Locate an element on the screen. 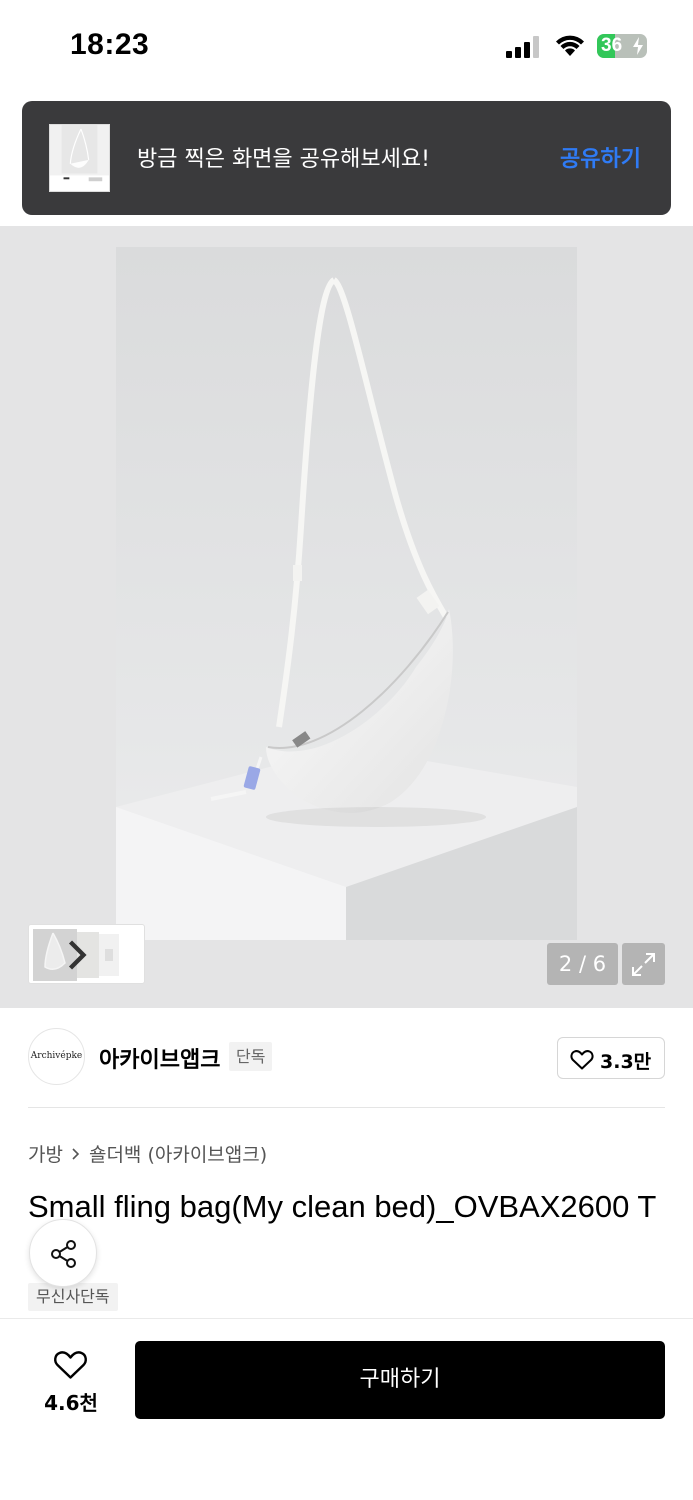 This screenshot has width=693, height=1500. share-icon is located at coordinates (63, 1254).